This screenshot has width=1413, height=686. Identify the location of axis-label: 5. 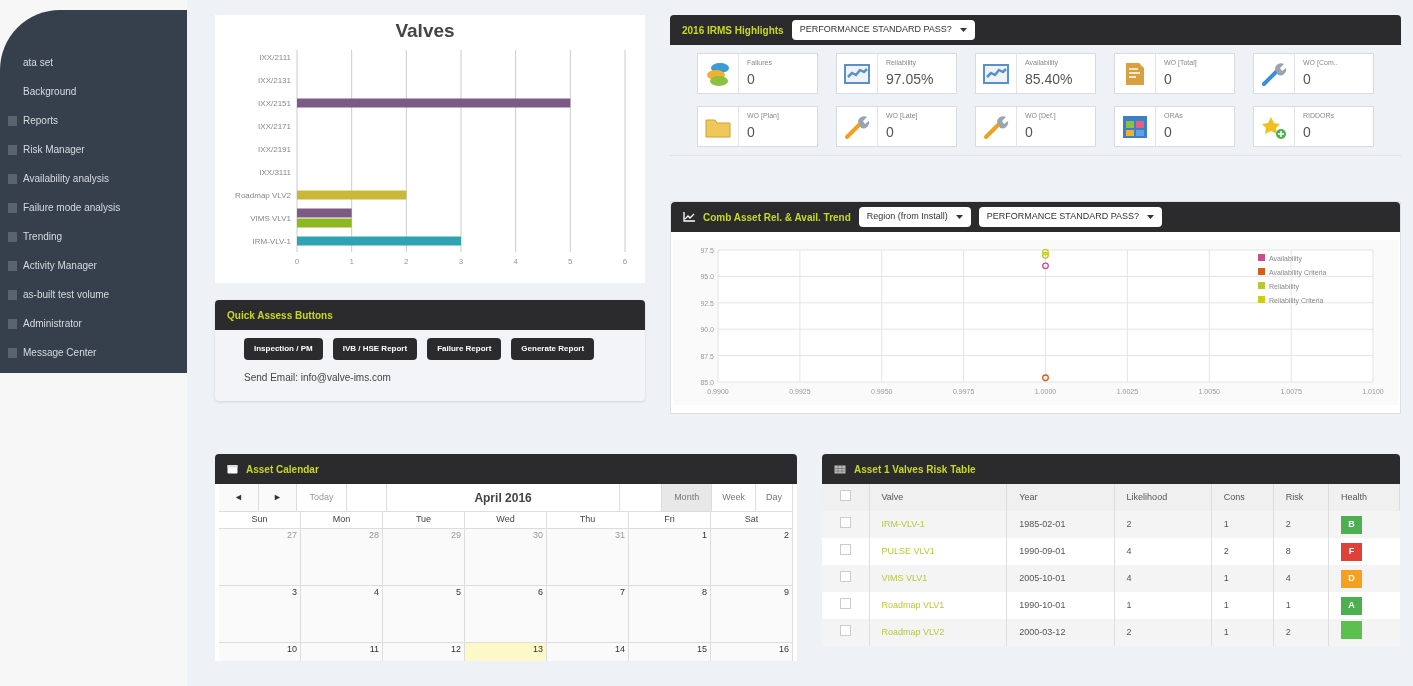
(570, 261).